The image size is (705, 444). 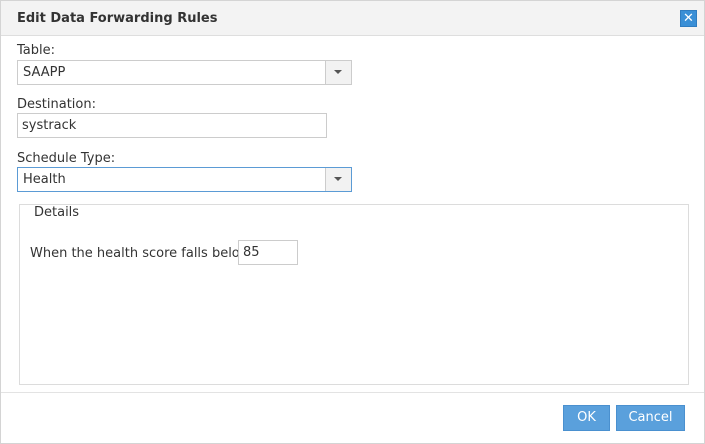 I want to click on health-score-input, so click(x=268, y=252).